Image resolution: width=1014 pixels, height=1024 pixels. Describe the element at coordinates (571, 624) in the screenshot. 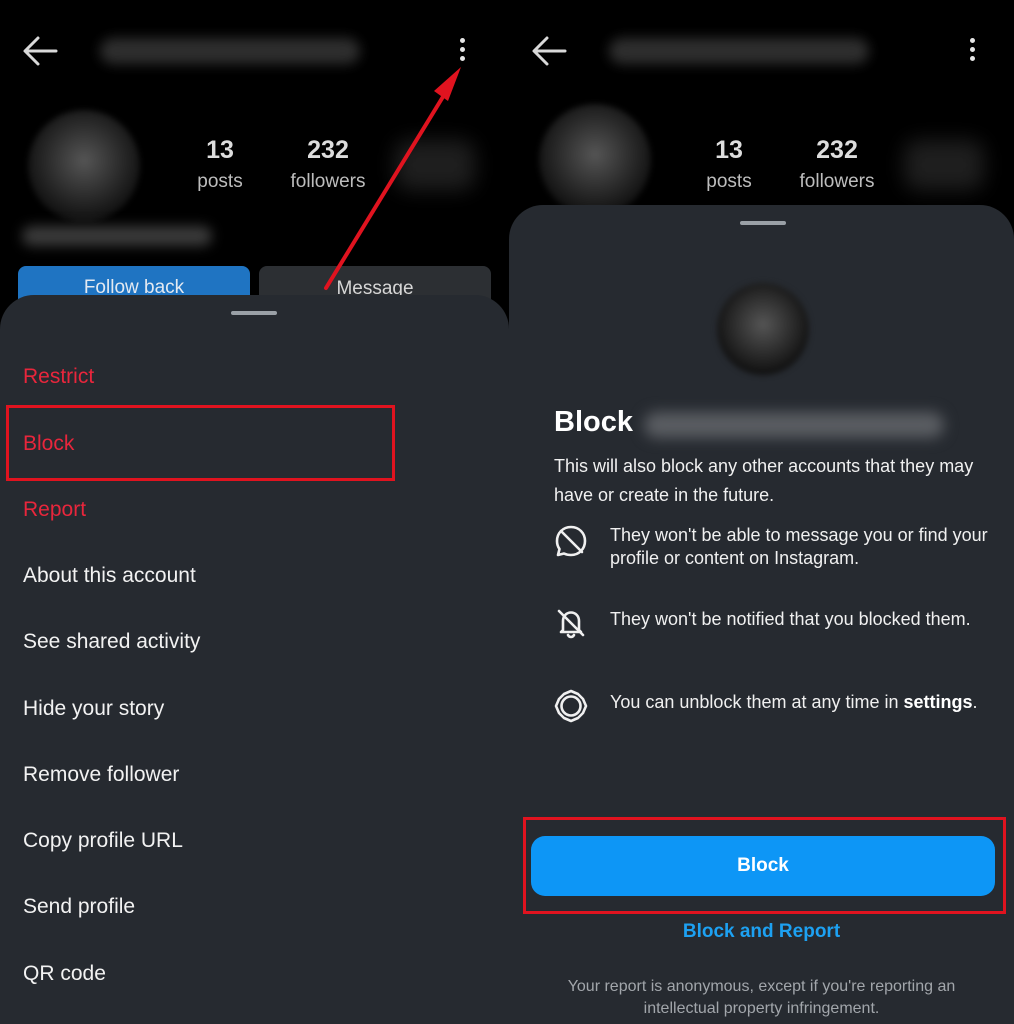

I see `notification-off-icon` at that location.